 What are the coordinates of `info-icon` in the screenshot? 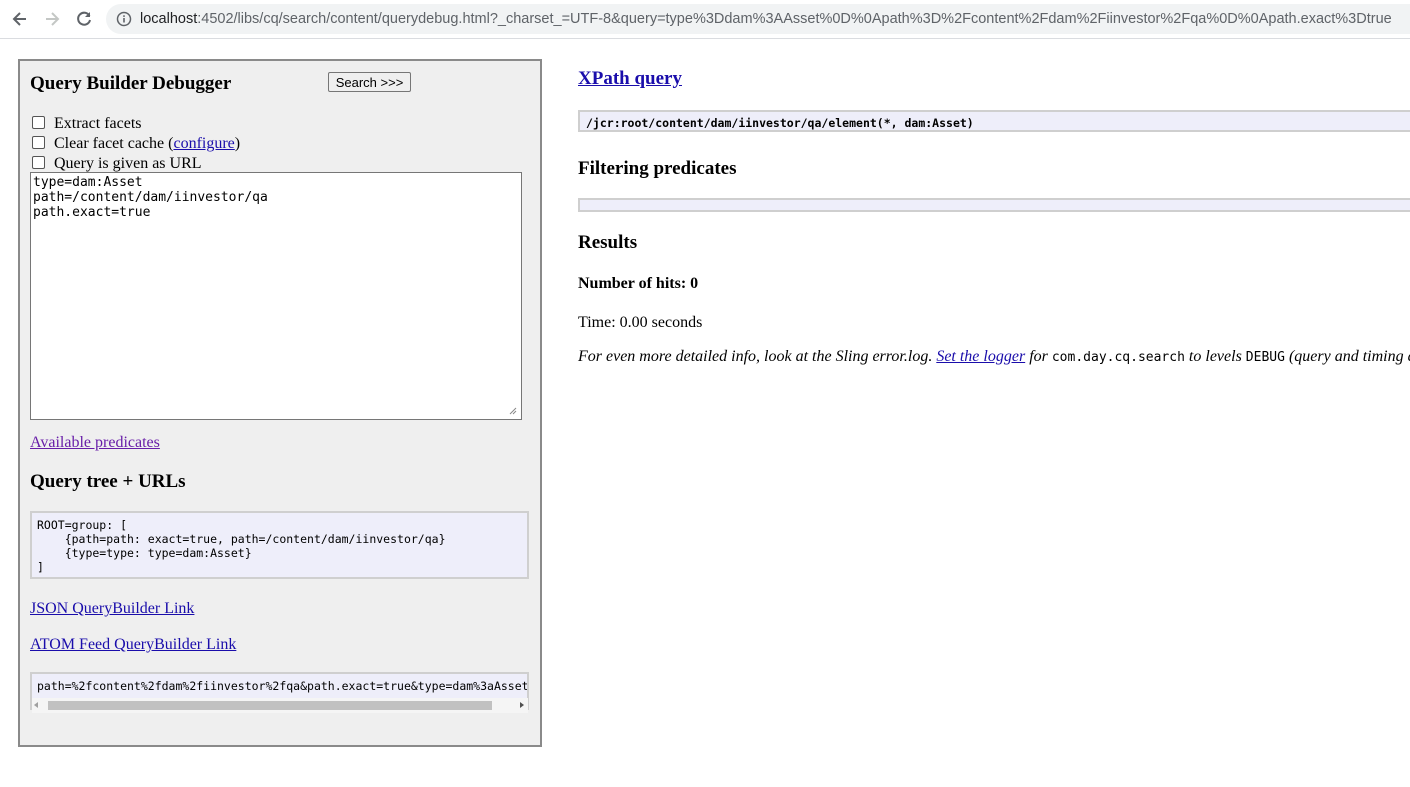 It's located at (124, 19).